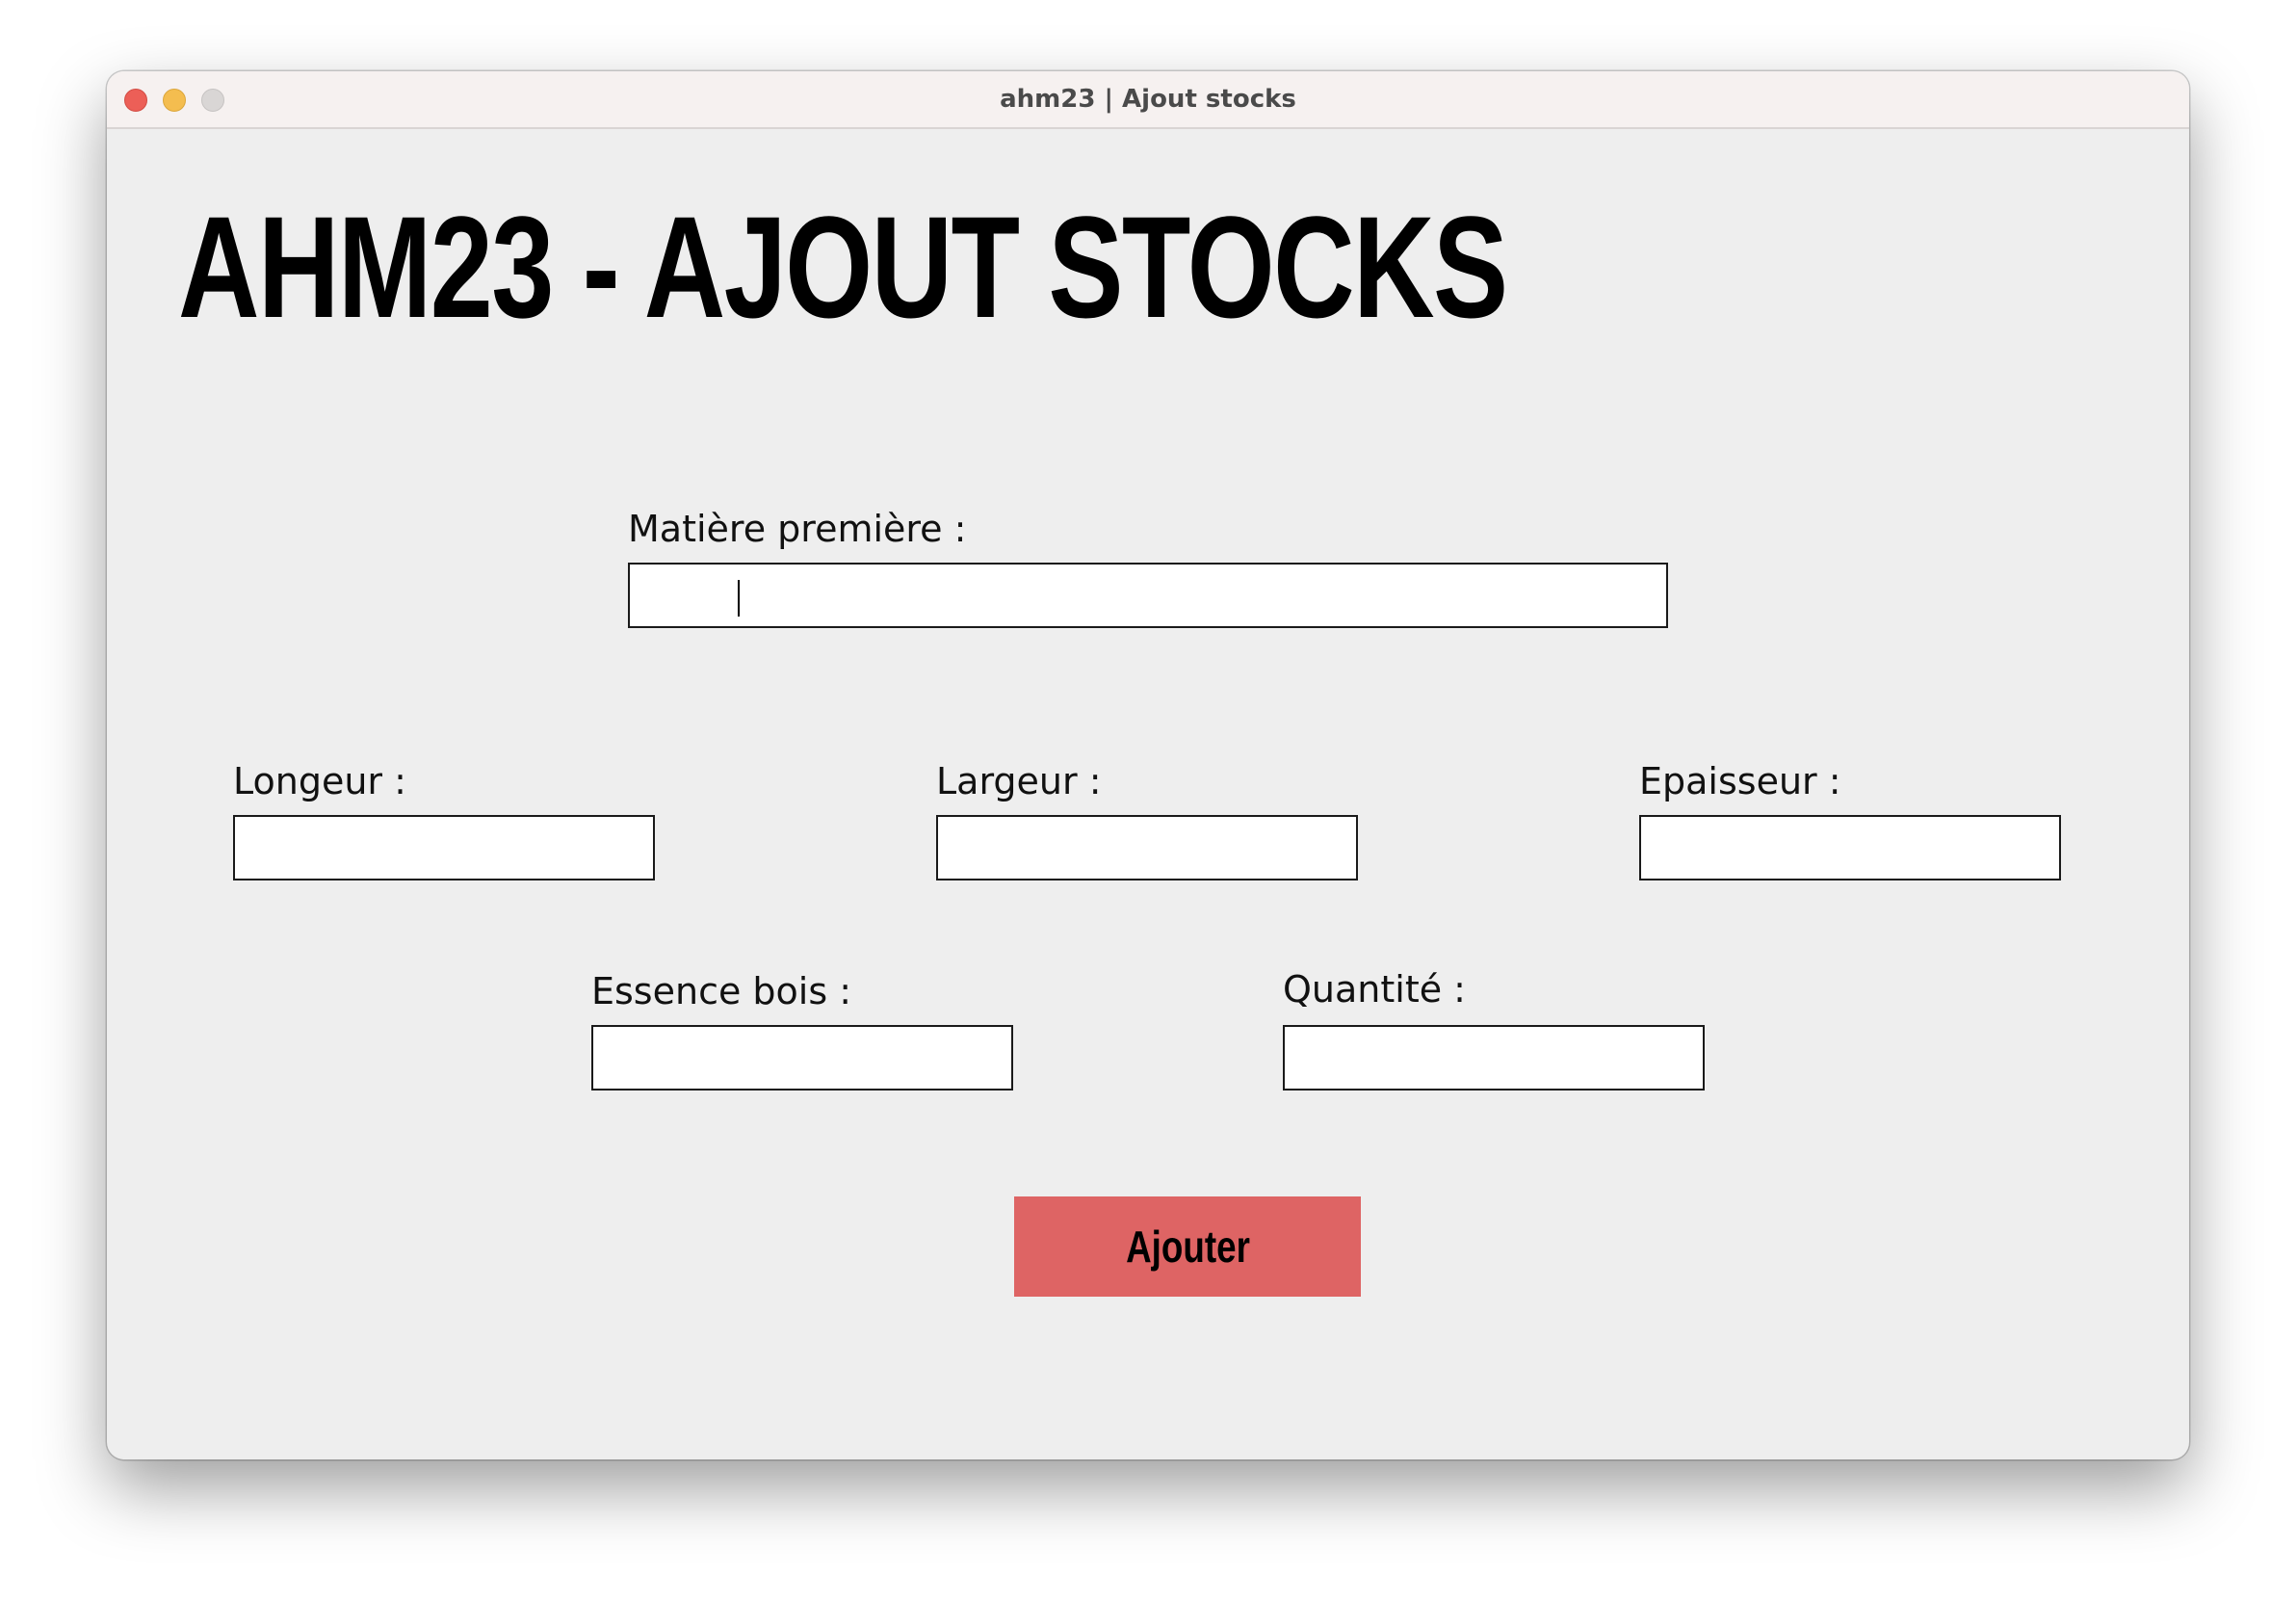  Describe the element at coordinates (444, 847) in the screenshot. I see `longueur-input` at that location.